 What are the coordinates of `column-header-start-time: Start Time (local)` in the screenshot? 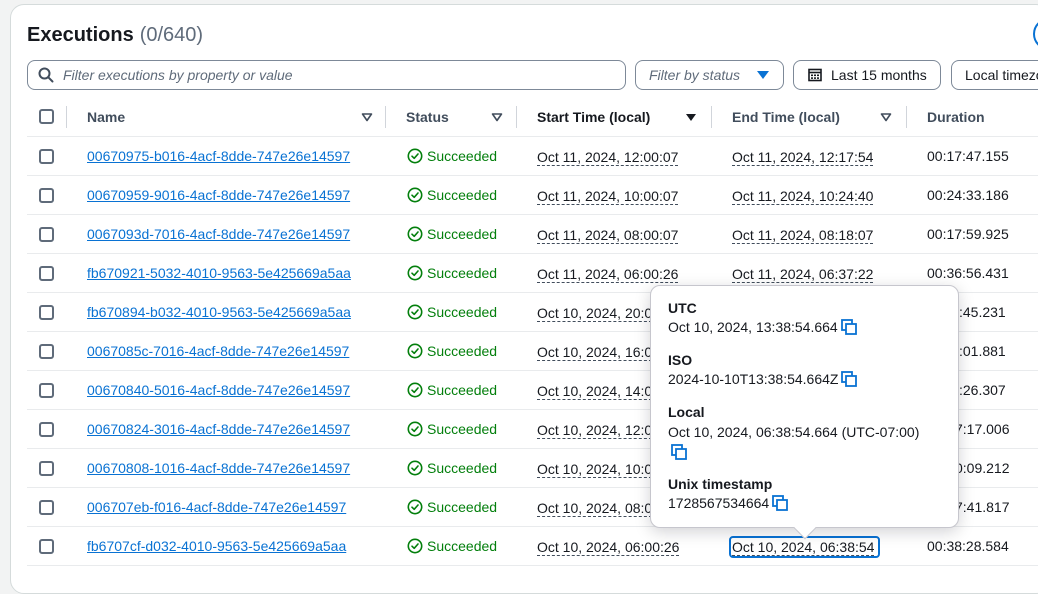 It's located at (593, 117).